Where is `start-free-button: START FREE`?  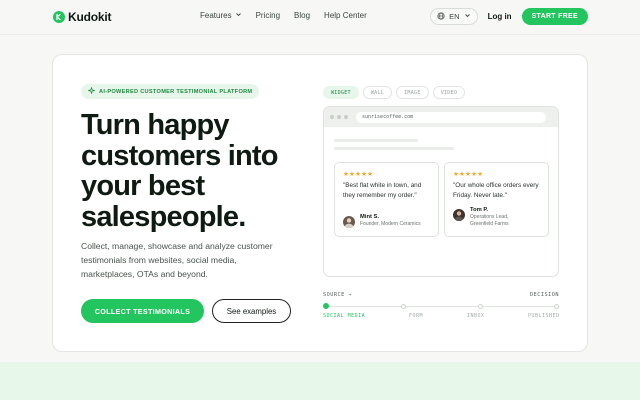
start-free-button: START FREE is located at coordinates (554, 16).